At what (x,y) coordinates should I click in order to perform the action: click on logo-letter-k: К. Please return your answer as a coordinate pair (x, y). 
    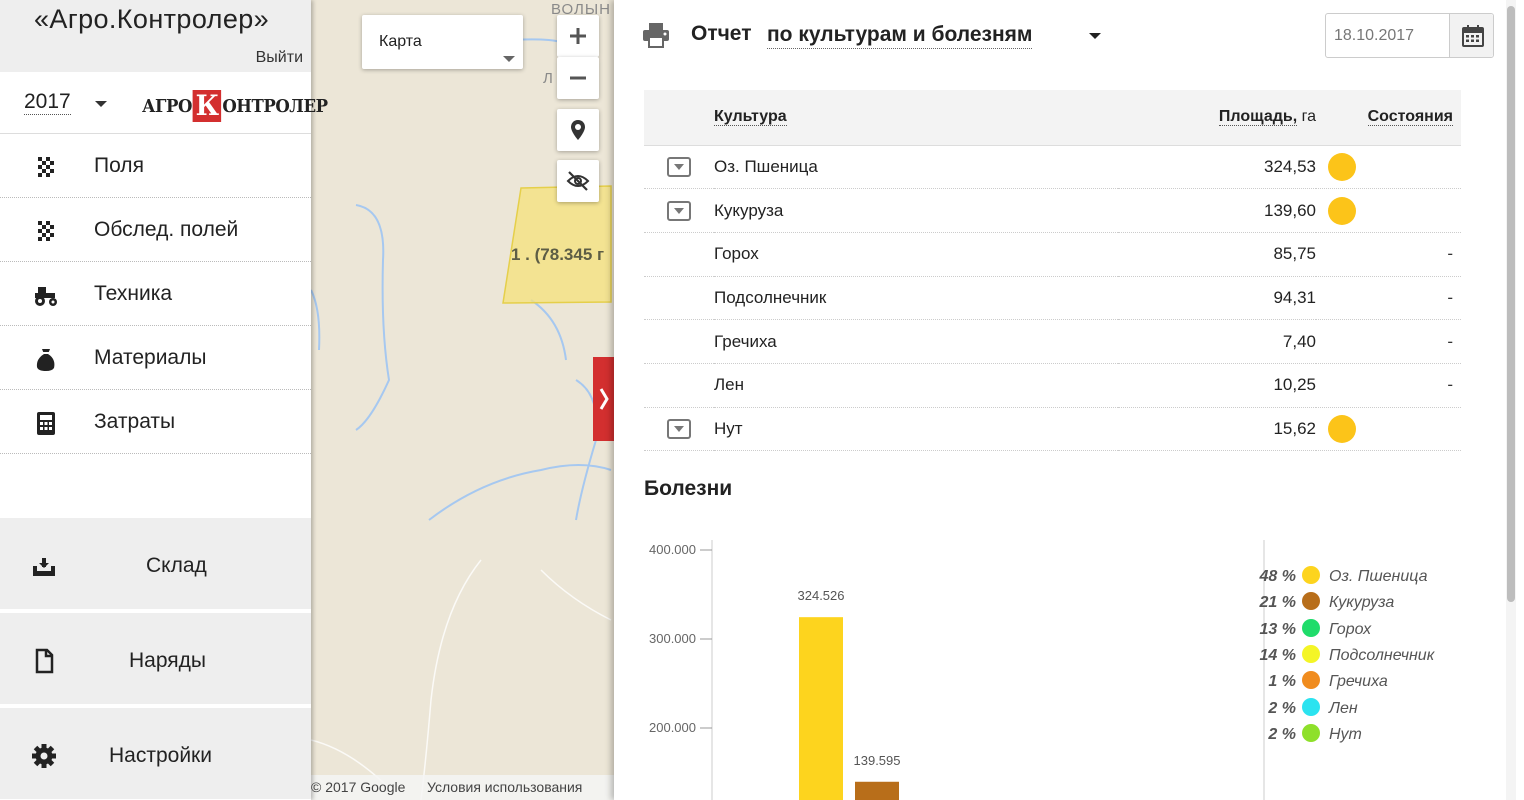
    Looking at the image, I should click on (207, 106).